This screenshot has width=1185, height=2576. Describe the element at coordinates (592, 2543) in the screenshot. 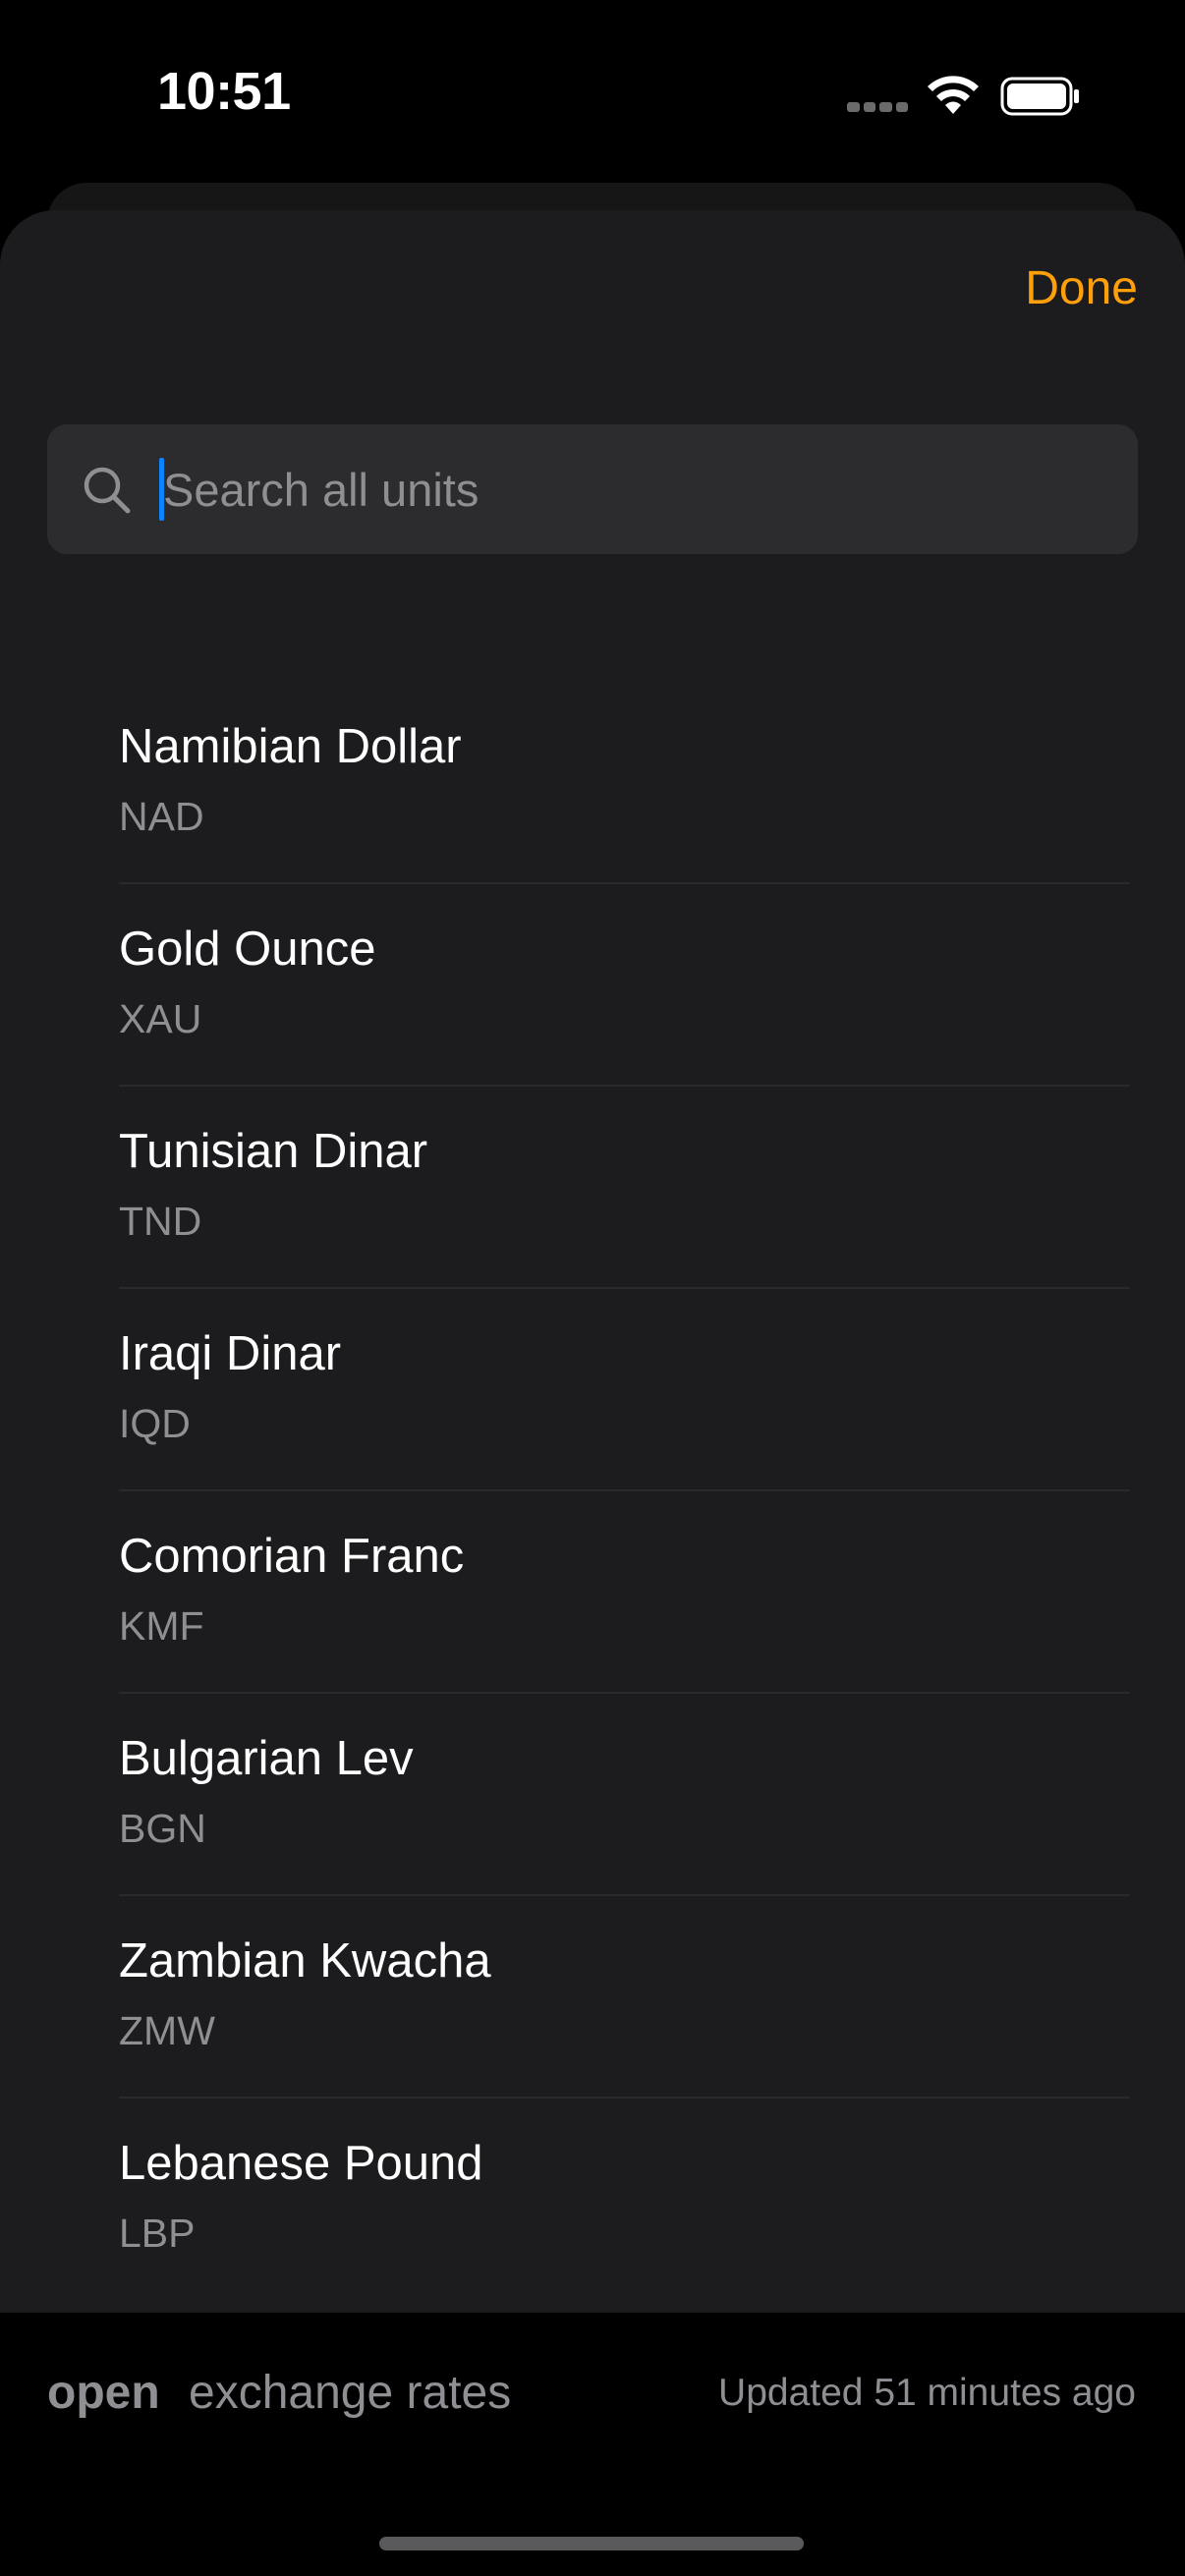

I see `home-indicator` at that location.